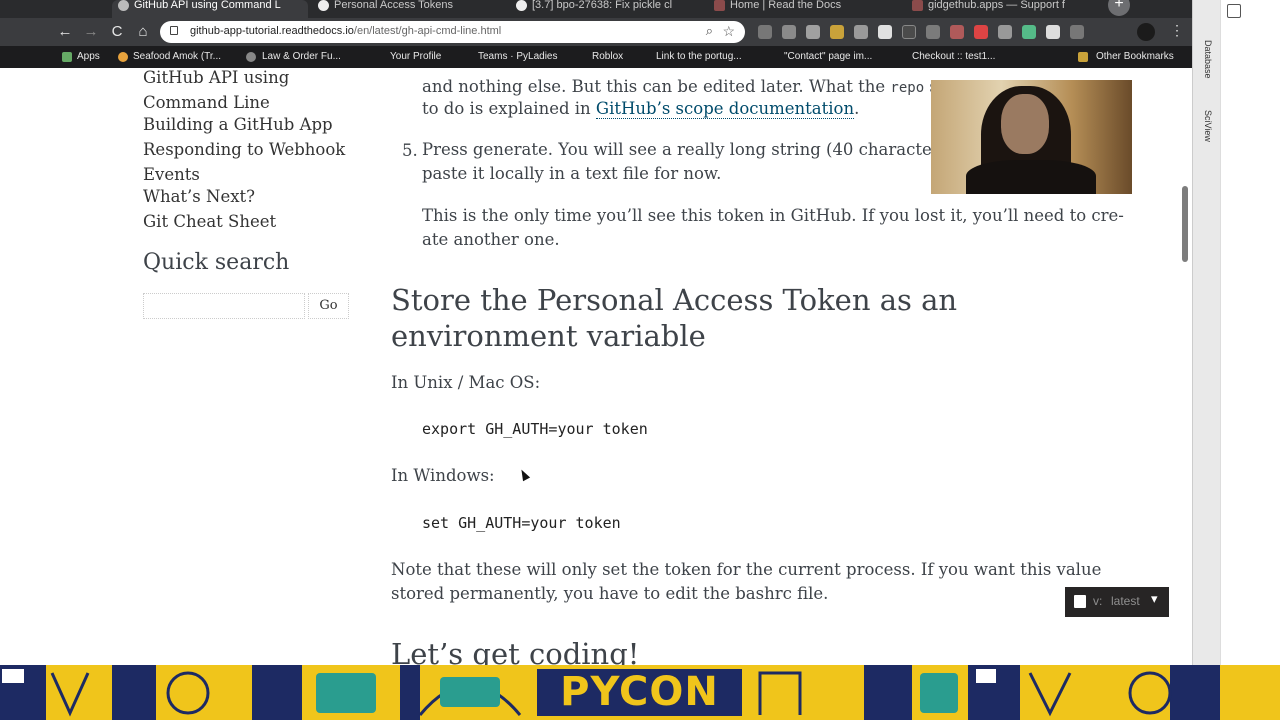  I want to click on pycon-2020-logo: PYCON 2020, so click(639, 694).